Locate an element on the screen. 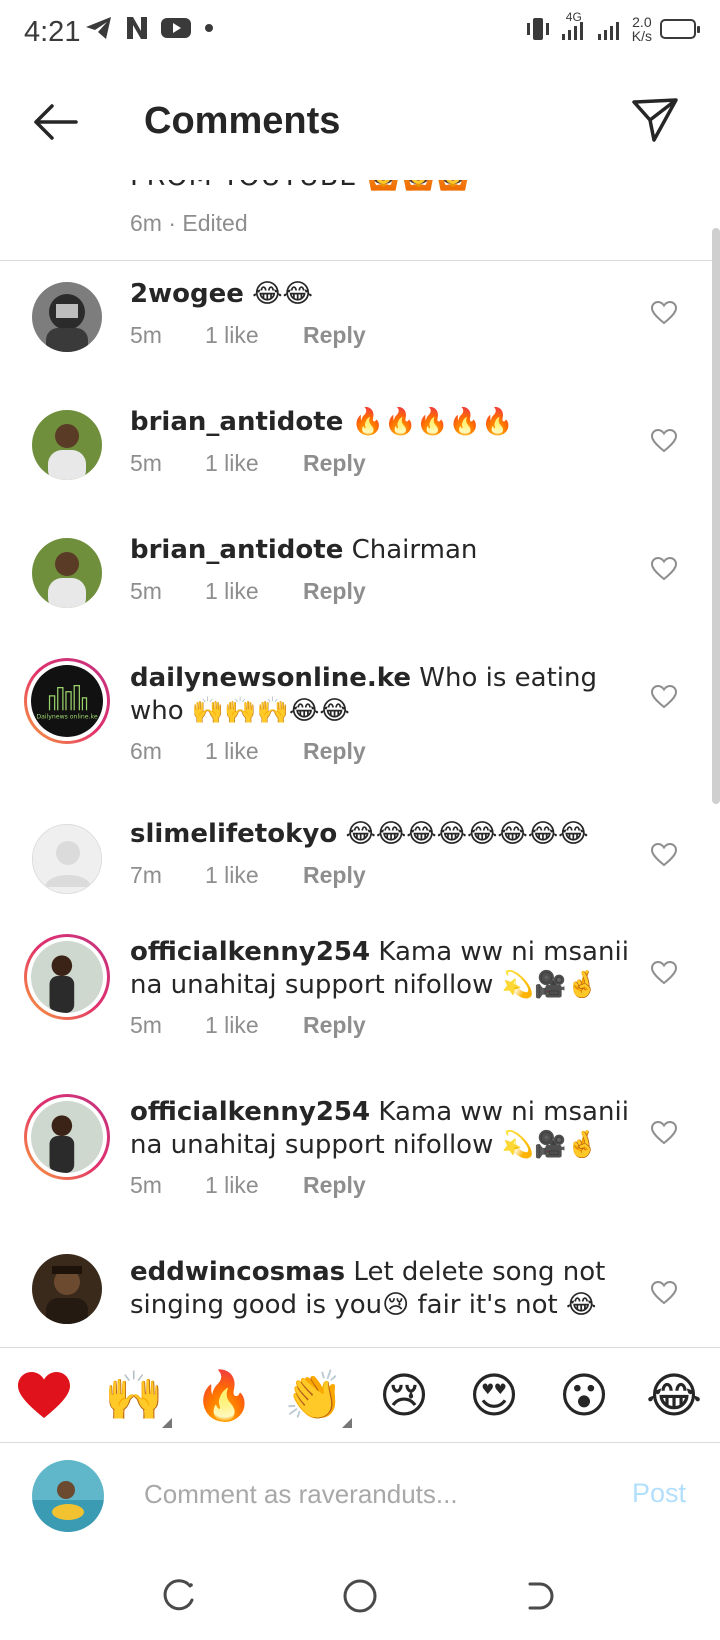  comment-username: 2wogee is located at coordinates (187, 294).